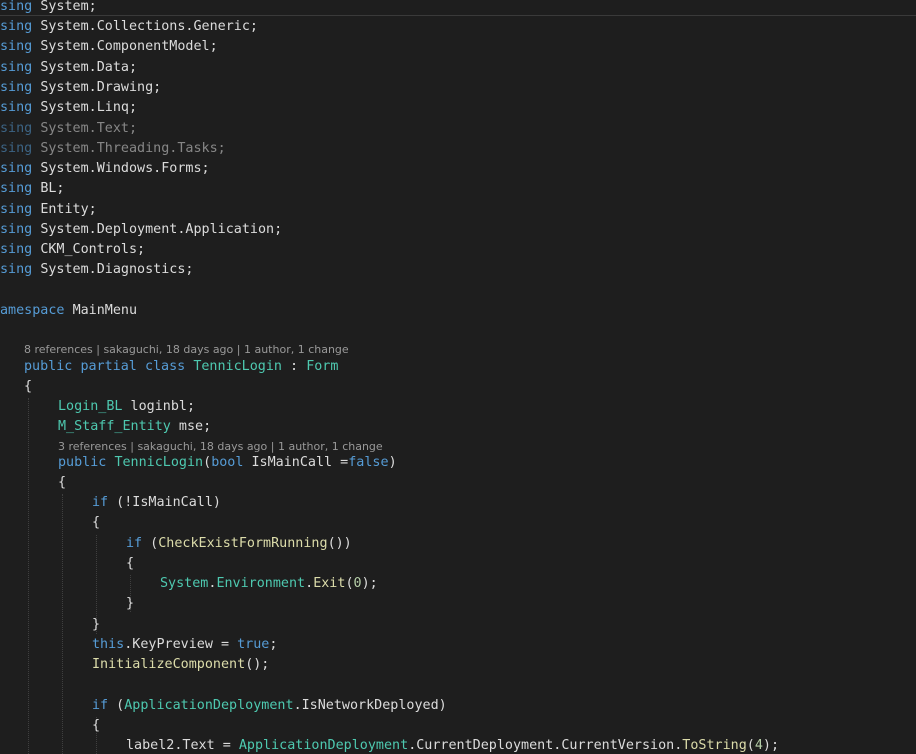 The width and height of the screenshot is (916, 754). Describe the element at coordinates (97, 270) in the screenshot. I see `using-line: sing System.Diagnostics;` at that location.